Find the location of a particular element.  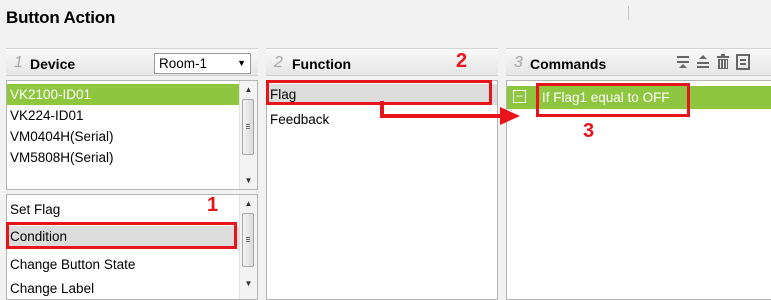

action-item: Set Flag is located at coordinates (132, 209).